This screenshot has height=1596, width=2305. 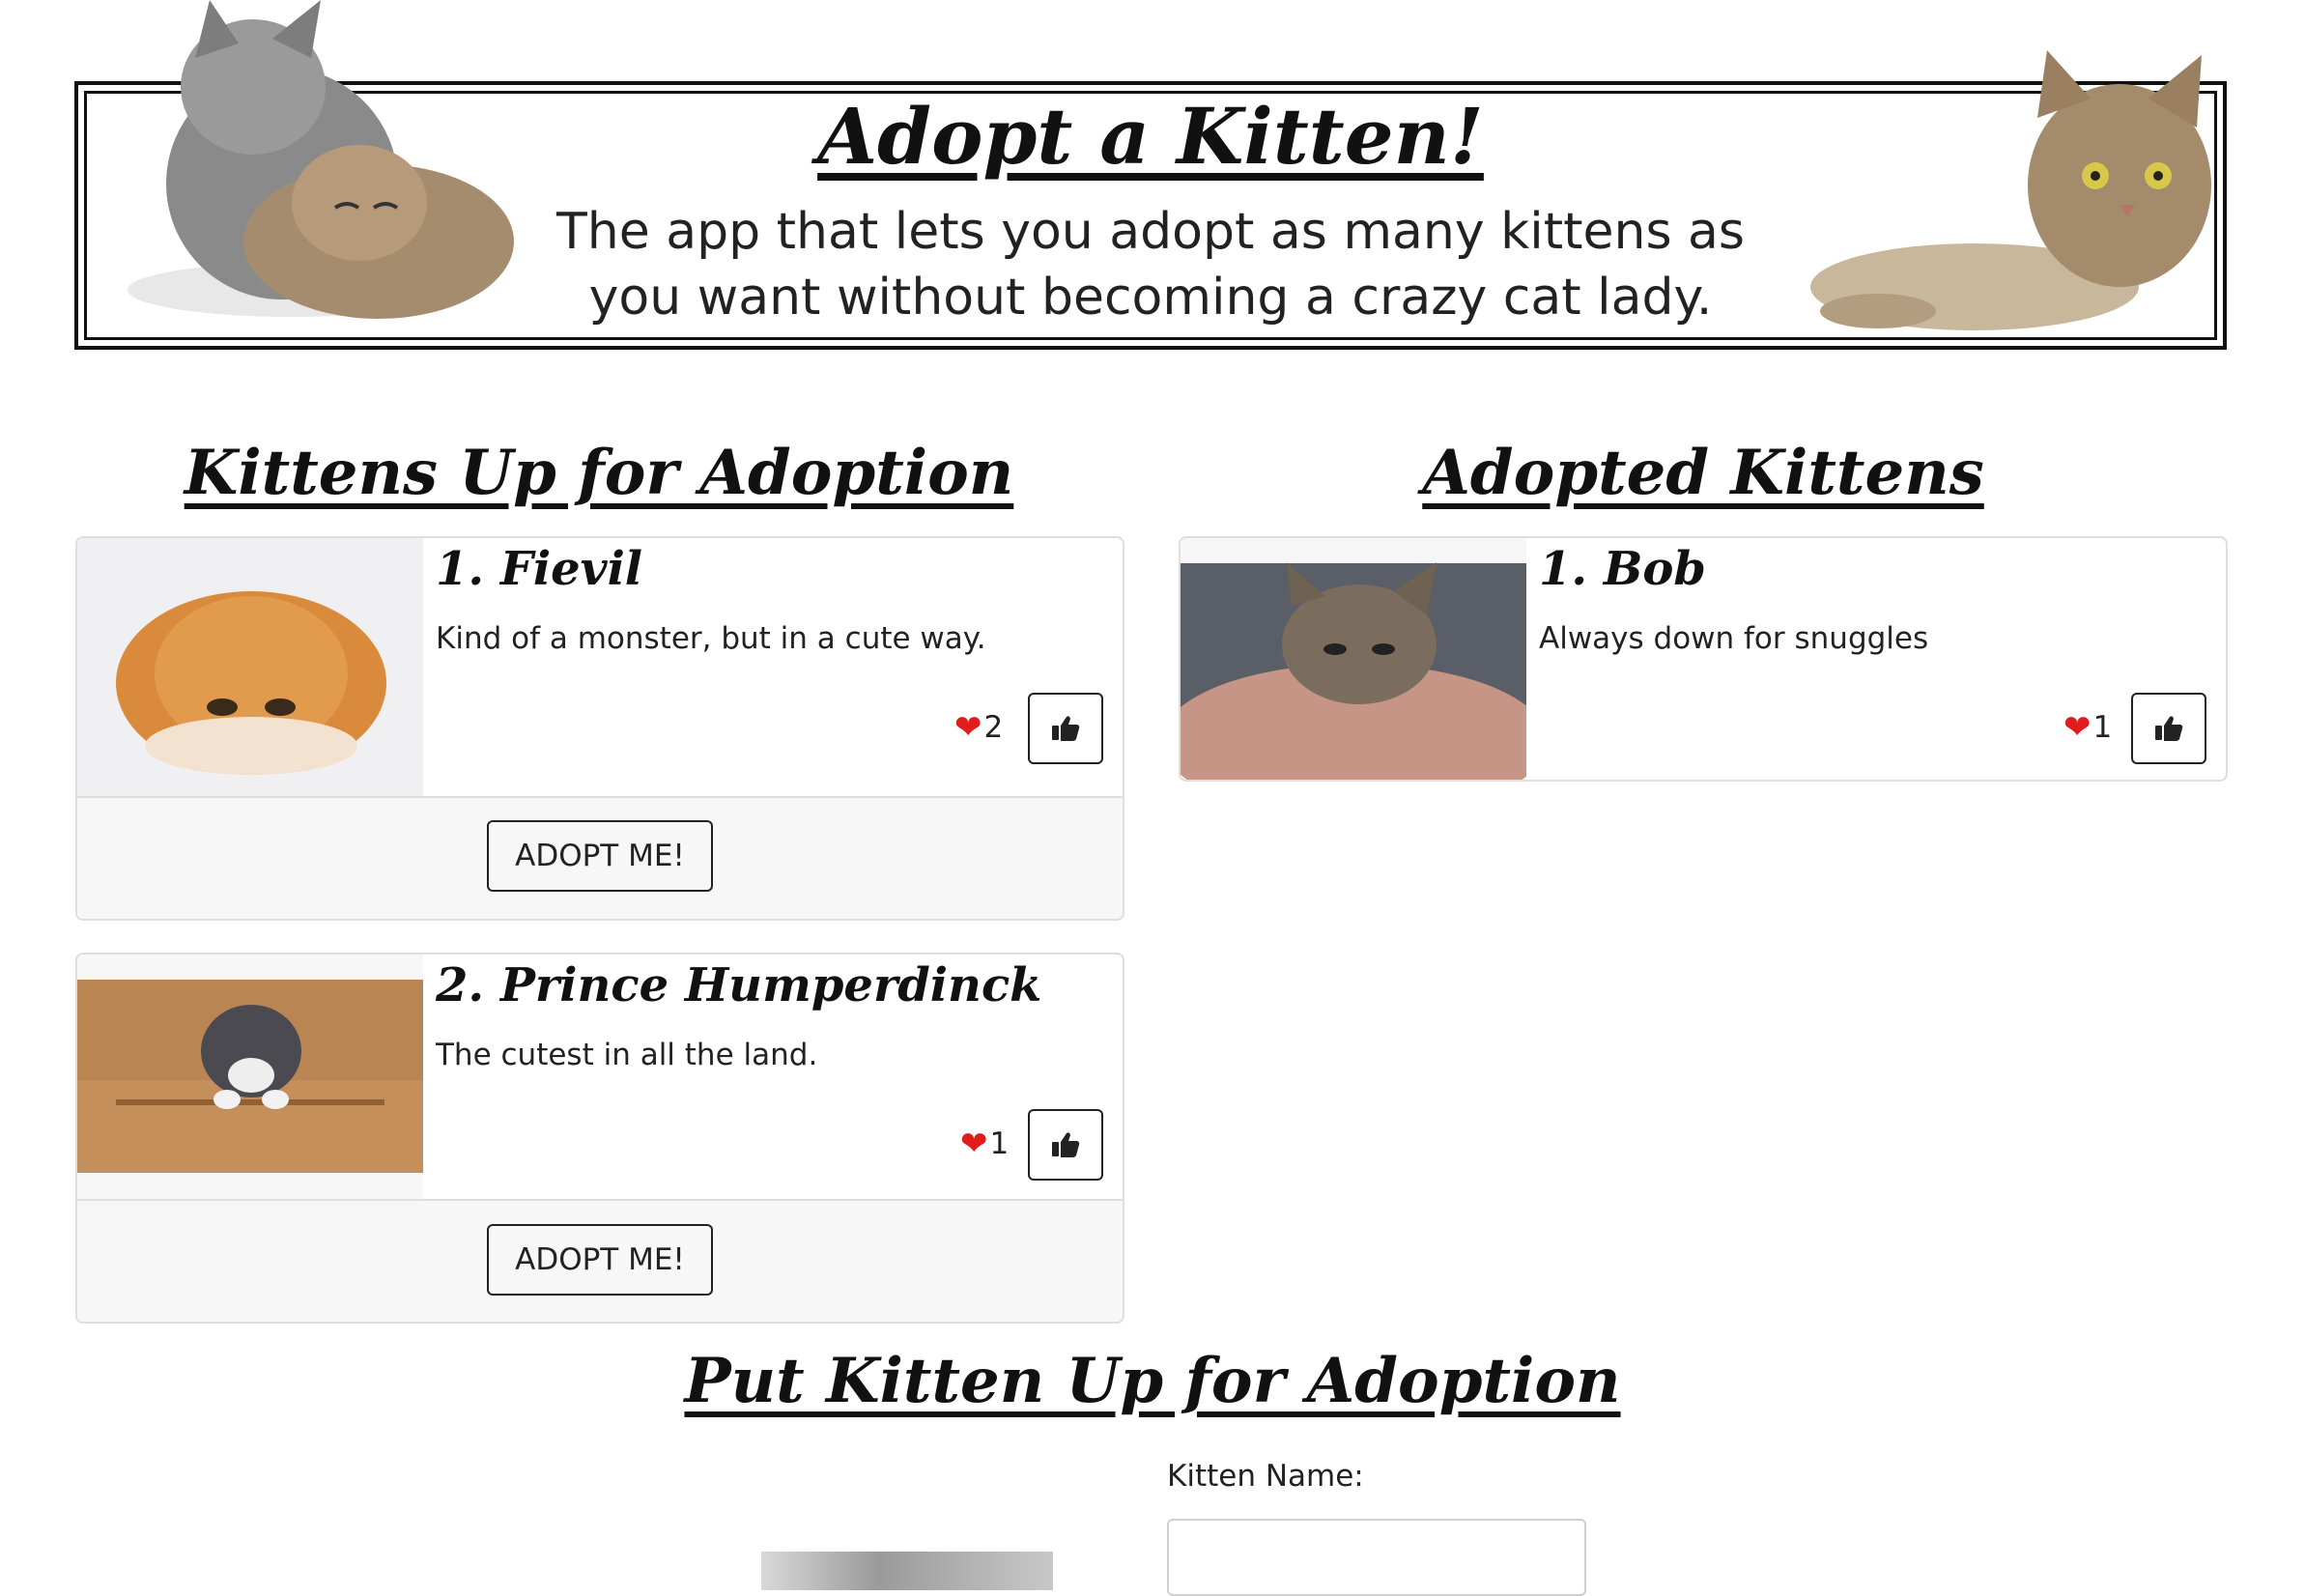 I want to click on kitten-name: 2. Prince Humperdinck, so click(x=739, y=985).